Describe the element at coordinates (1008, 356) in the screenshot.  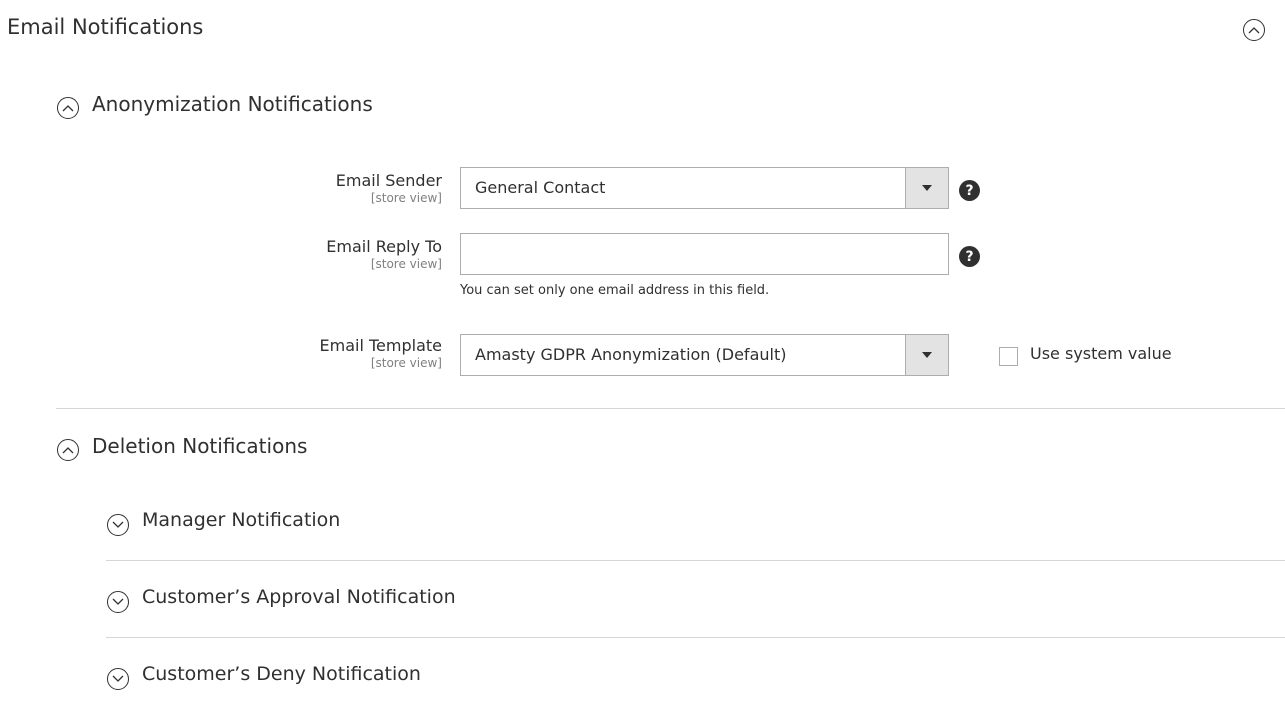
I see `use-system-value-checkbox` at that location.